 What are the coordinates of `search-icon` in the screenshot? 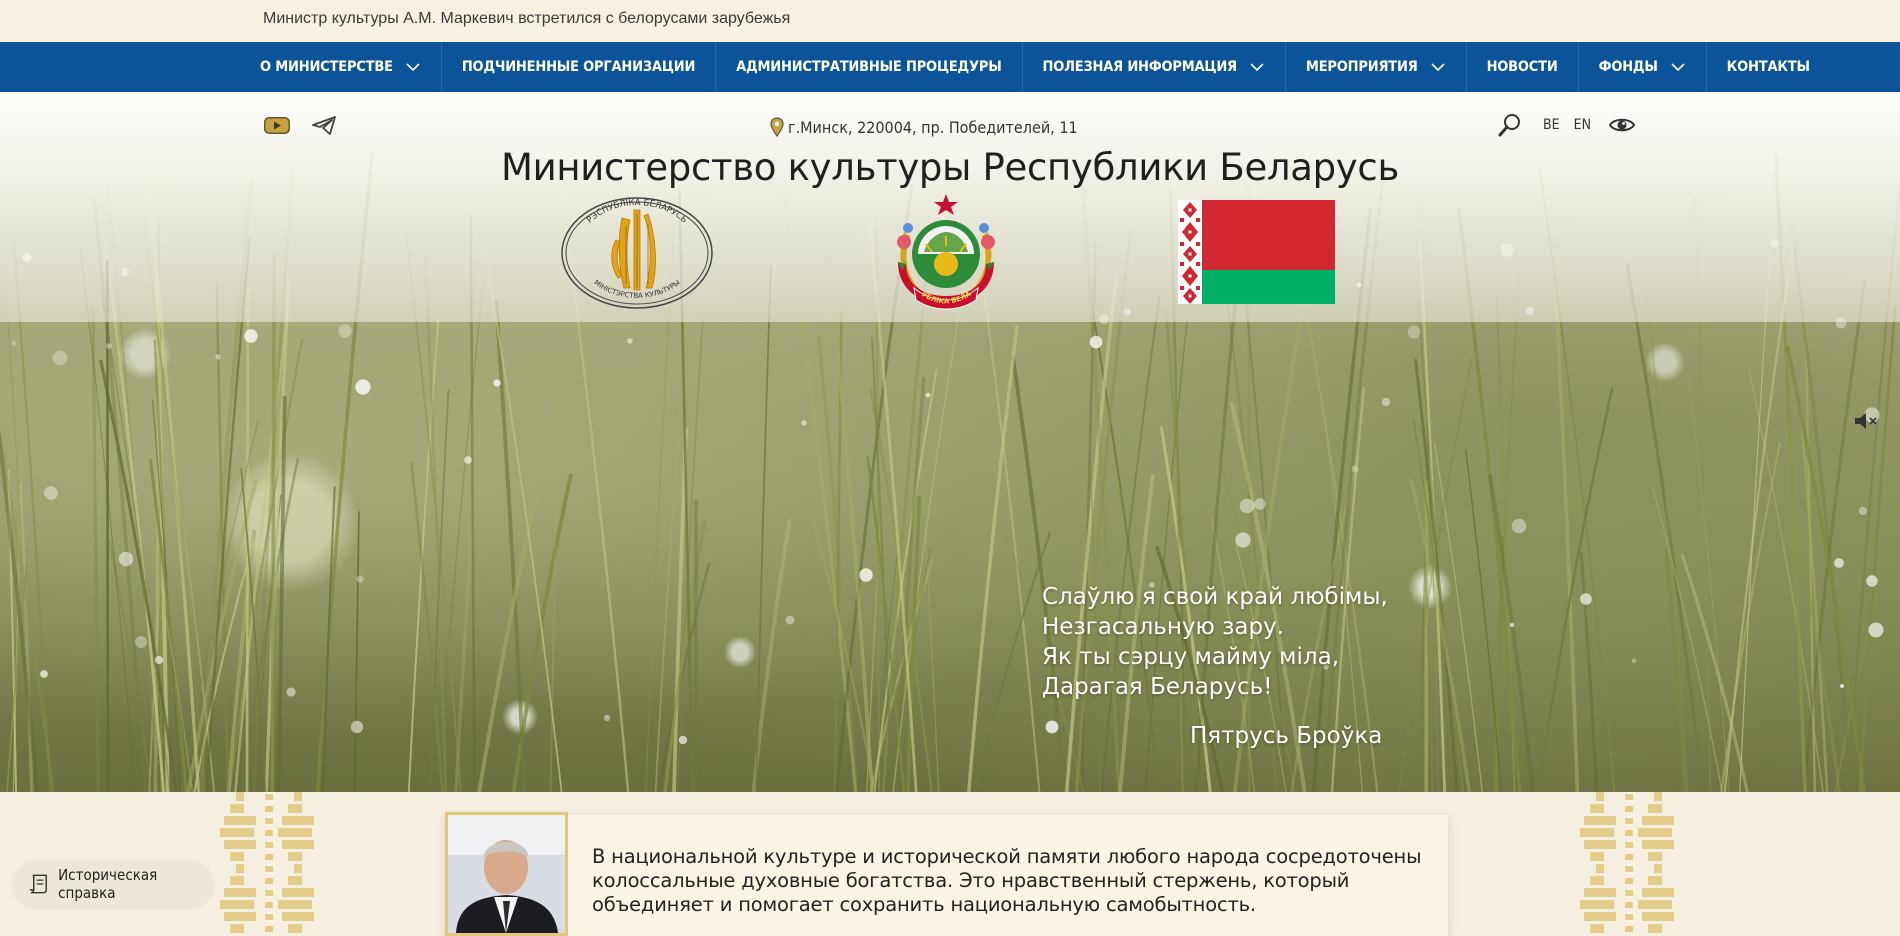 It's located at (1510, 125).